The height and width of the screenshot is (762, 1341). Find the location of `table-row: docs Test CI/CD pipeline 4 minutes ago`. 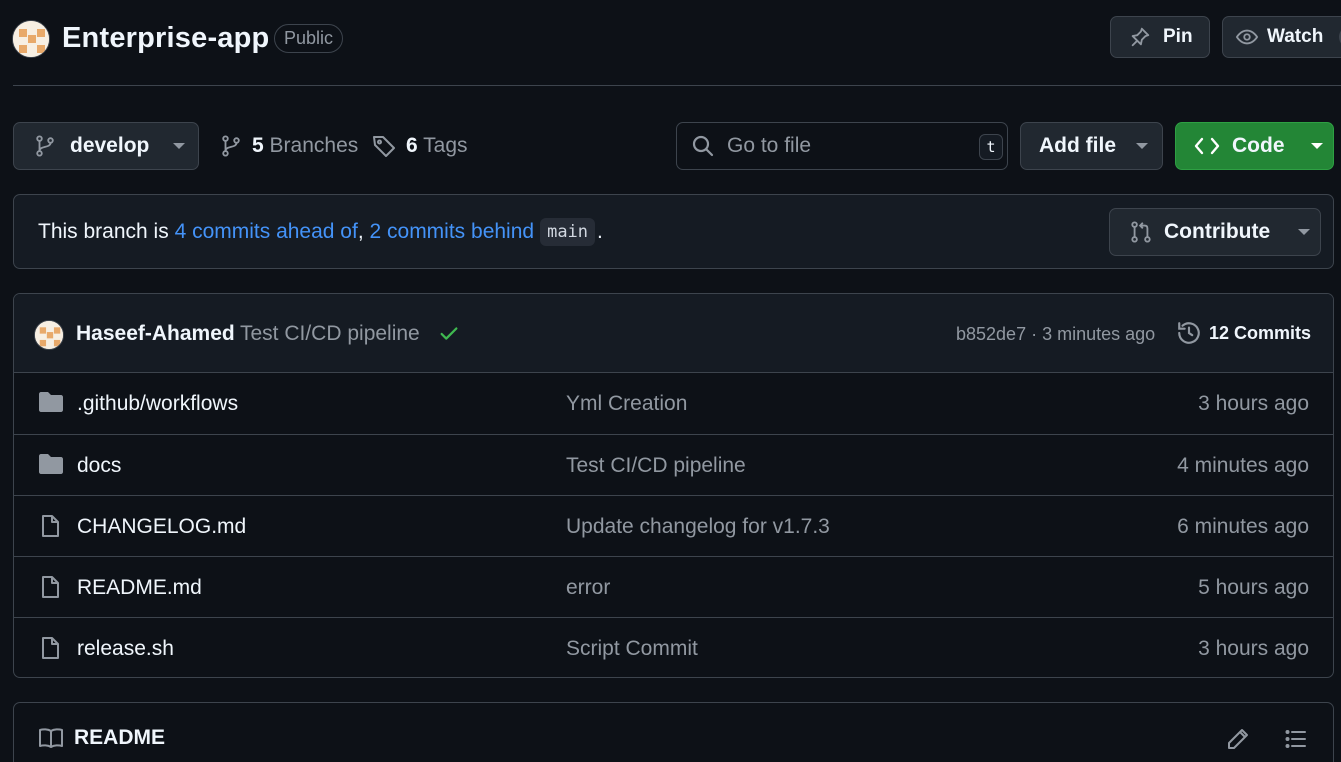

table-row: docs Test CI/CD pipeline 4 minutes ago is located at coordinates (673, 464).